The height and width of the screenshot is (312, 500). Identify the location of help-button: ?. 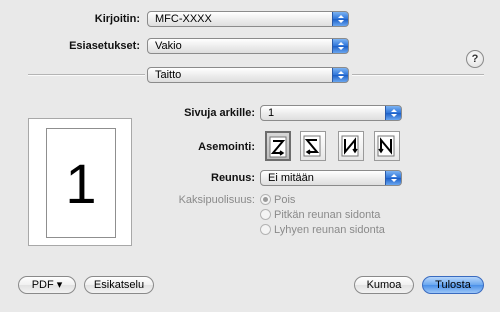
(475, 59).